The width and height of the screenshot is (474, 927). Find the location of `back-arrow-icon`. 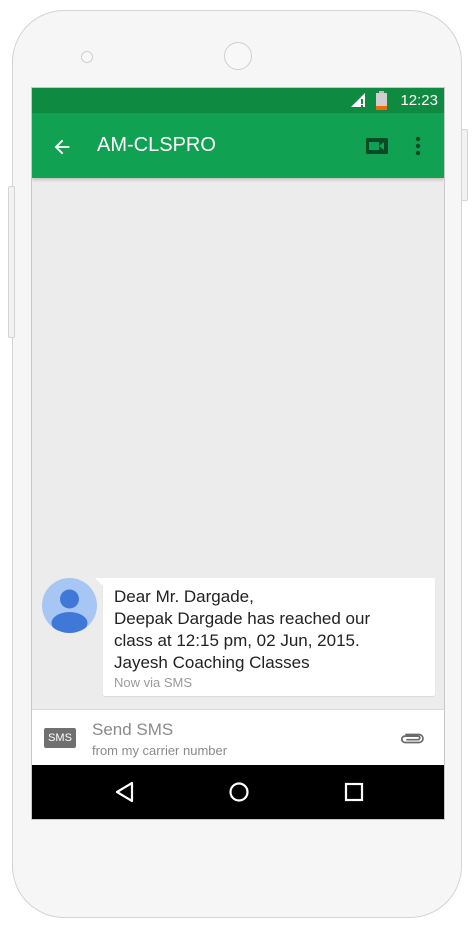

back-arrow-icon is located at coordinates (62, 147).